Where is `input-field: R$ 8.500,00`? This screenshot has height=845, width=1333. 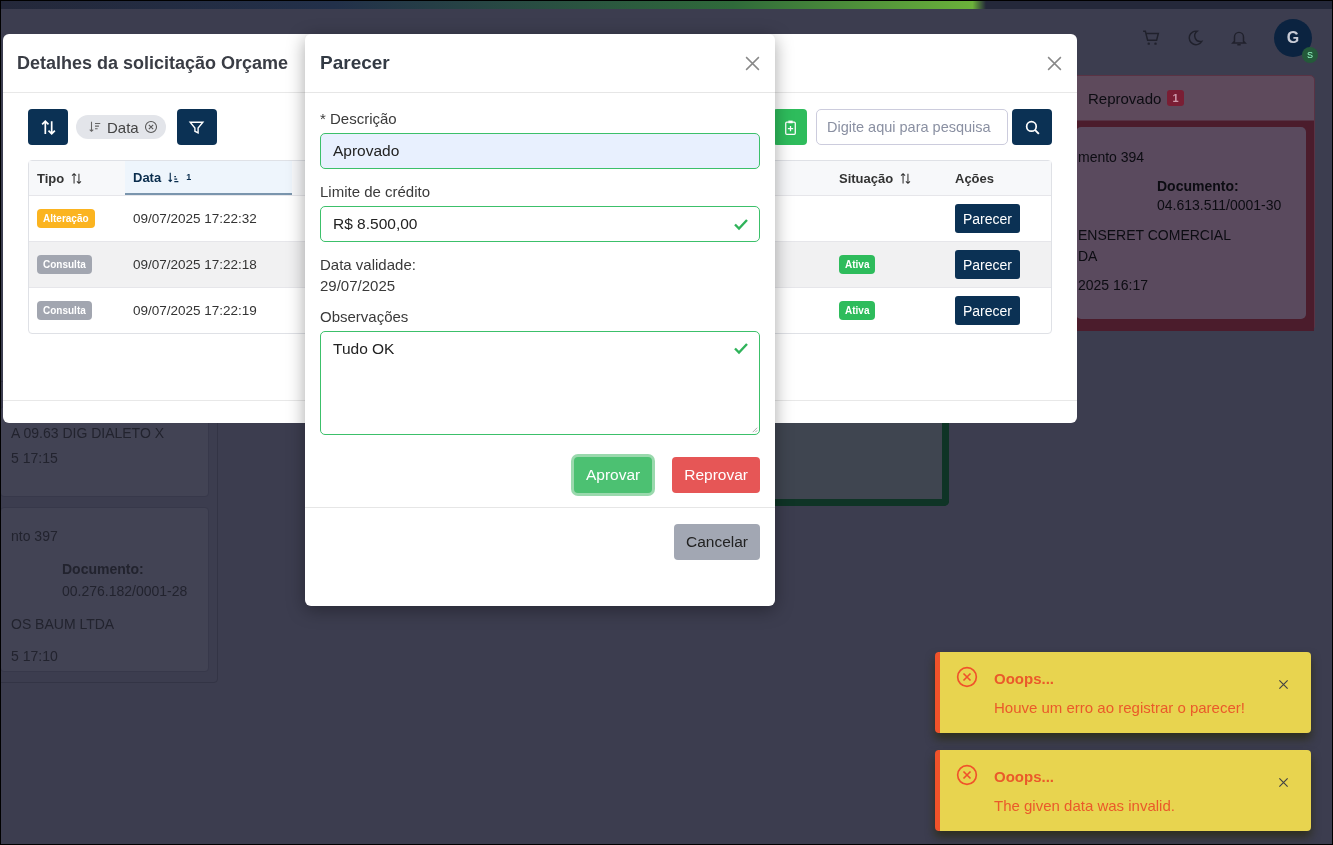 input-field: R$ 8.500,00 is located at coordinates (540, 224).